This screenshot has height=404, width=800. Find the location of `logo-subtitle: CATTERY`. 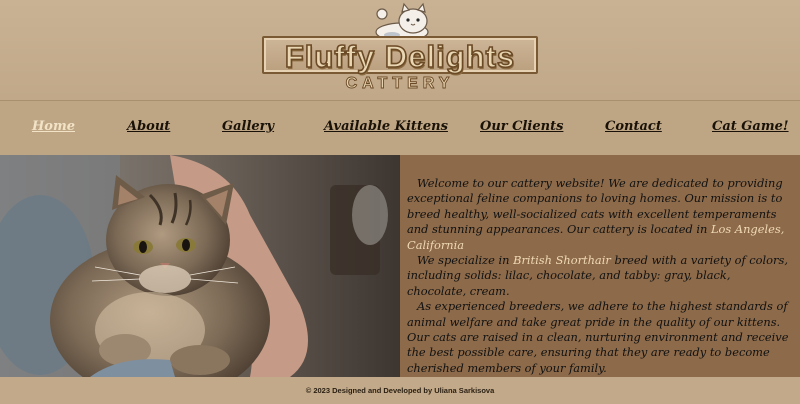

logo-subtitle: CATTERY is located at coordinates (400, 84).